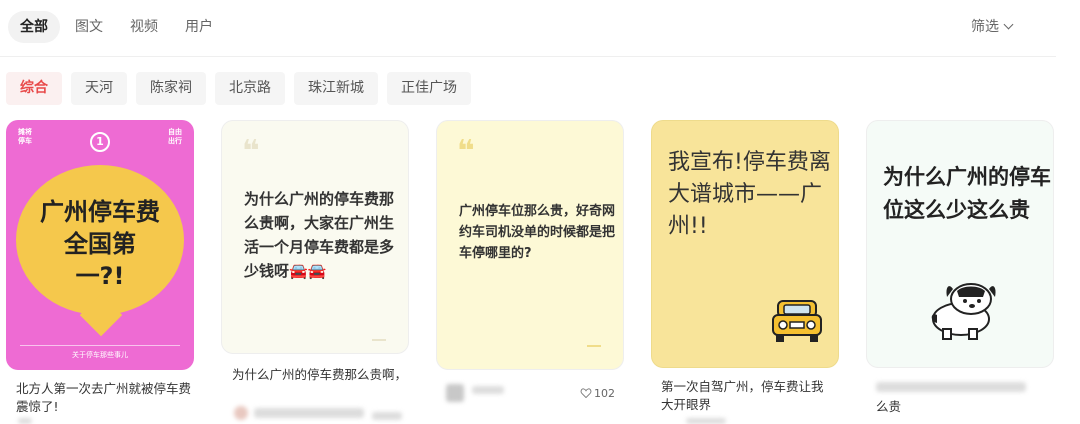 This screenshot has height=424, width=1080. Describe the element at coordinates (749, 194) in the screenshot. I see `poster-text: 我宣布!停车费离大谱城市——广州!!` at that location.